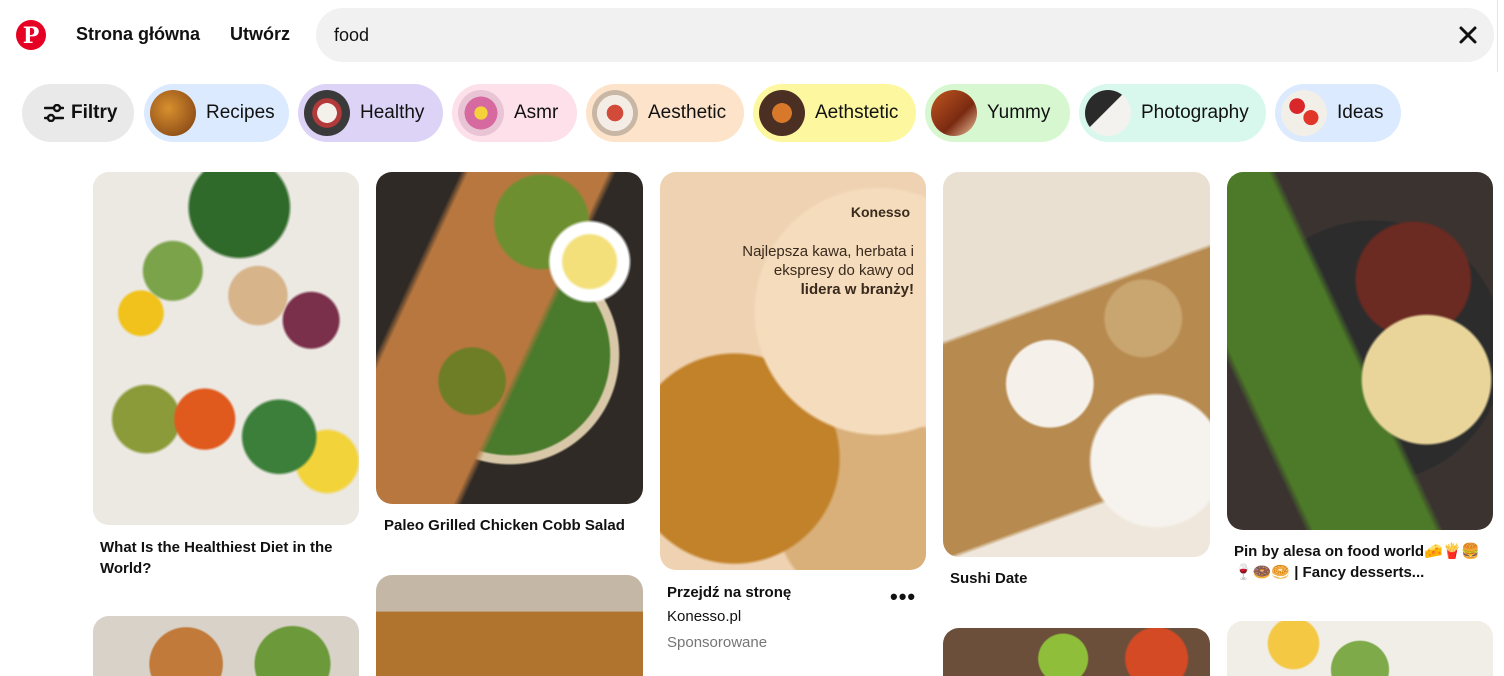  What do you see at coordinates (94, 112) in the screenshot?
I see `filters-label: Filtry` at bounding box center [94, 112].